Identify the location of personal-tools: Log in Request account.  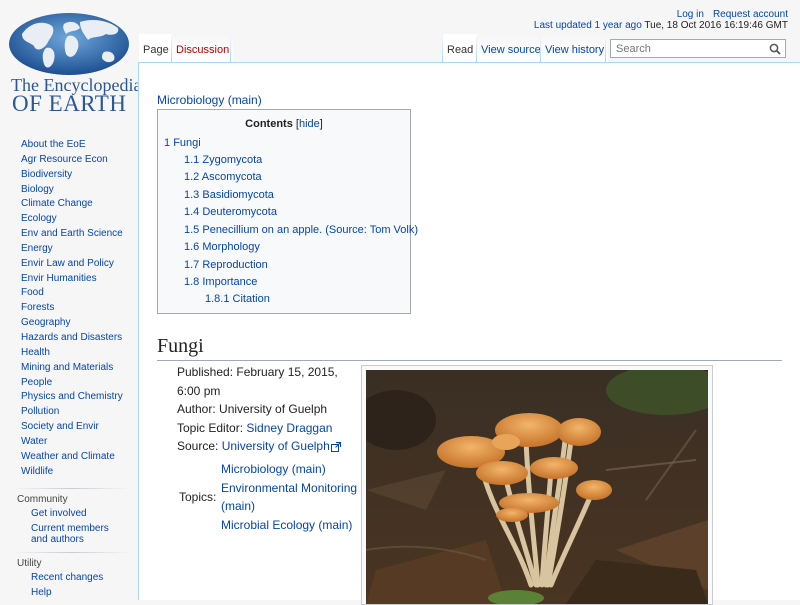
(732, 14).